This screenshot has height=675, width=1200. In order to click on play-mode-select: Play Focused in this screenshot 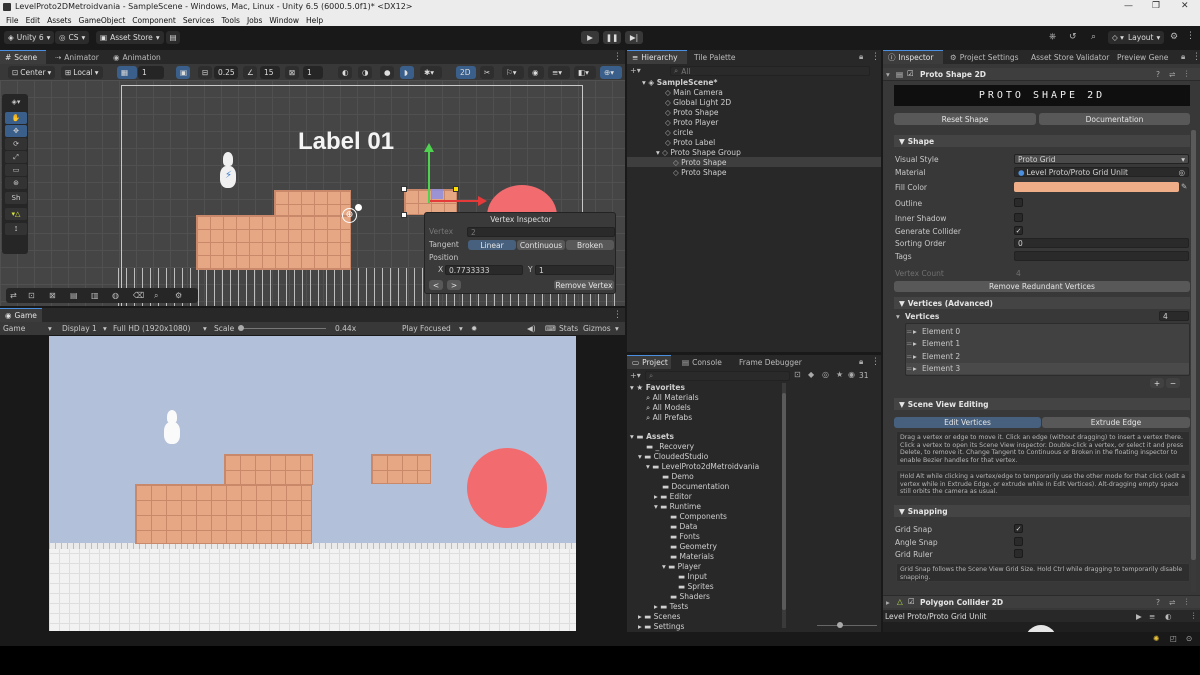, I will do `click(426, 328)`.